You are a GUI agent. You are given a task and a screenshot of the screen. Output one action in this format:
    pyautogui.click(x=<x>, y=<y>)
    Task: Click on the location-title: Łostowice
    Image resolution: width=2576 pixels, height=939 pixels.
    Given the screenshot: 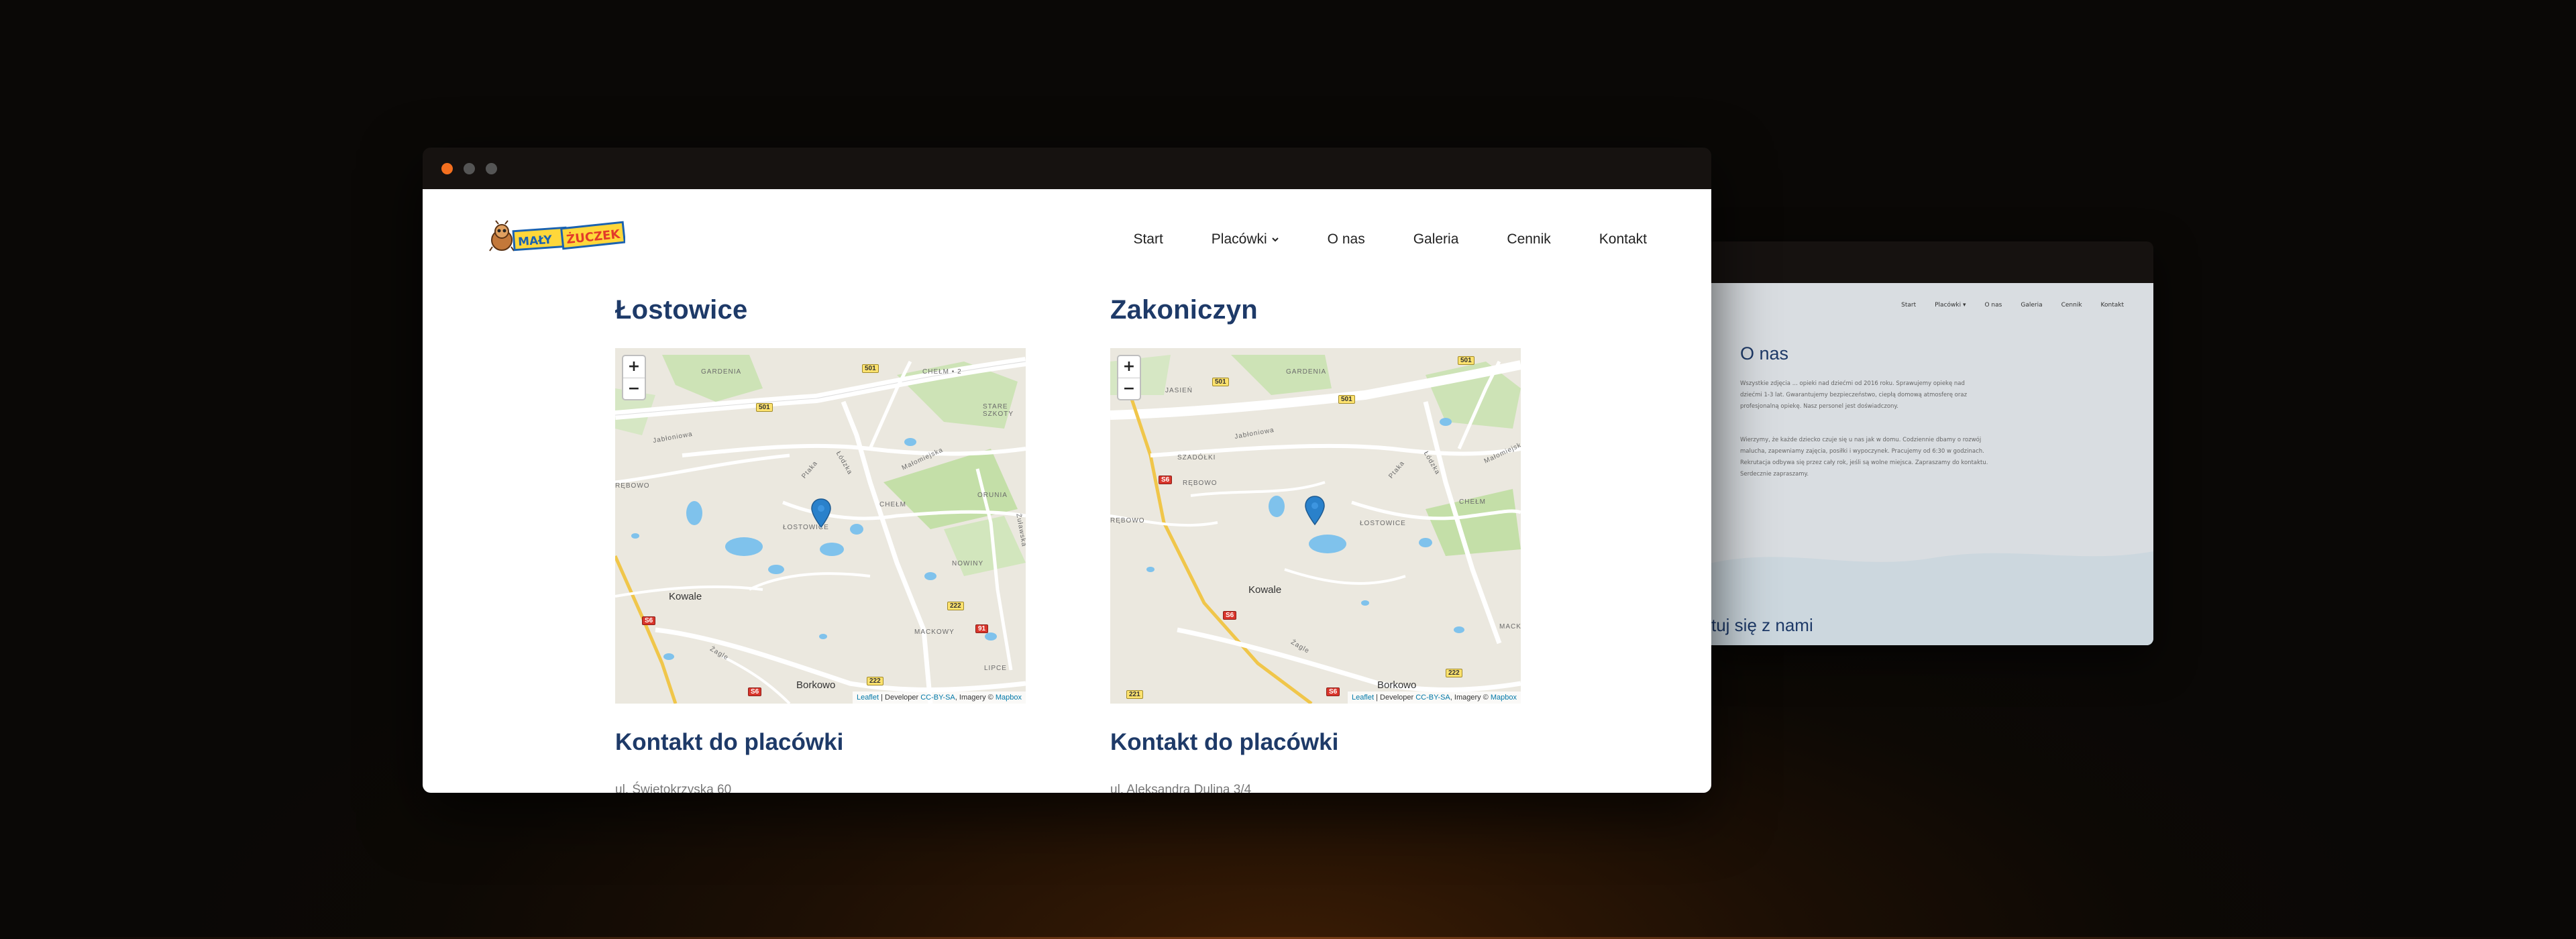 What is the action you would take?
    pyautogui.click(x=681, y=310)
    